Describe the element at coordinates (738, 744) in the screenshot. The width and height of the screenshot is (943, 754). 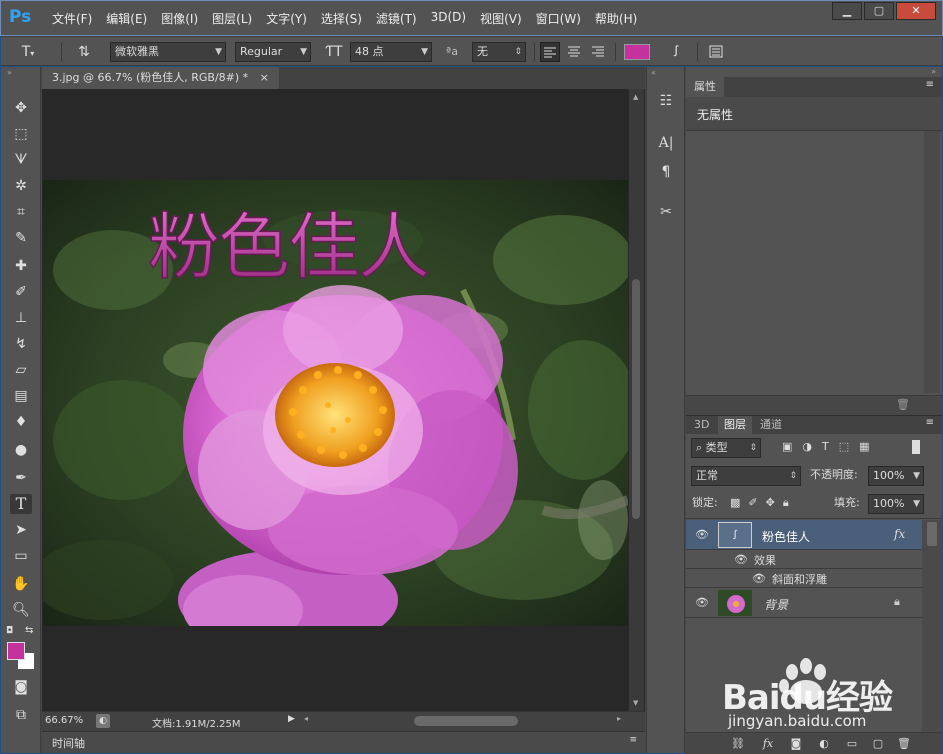
I see `link-layers-icon: ⛓︎` at that location.